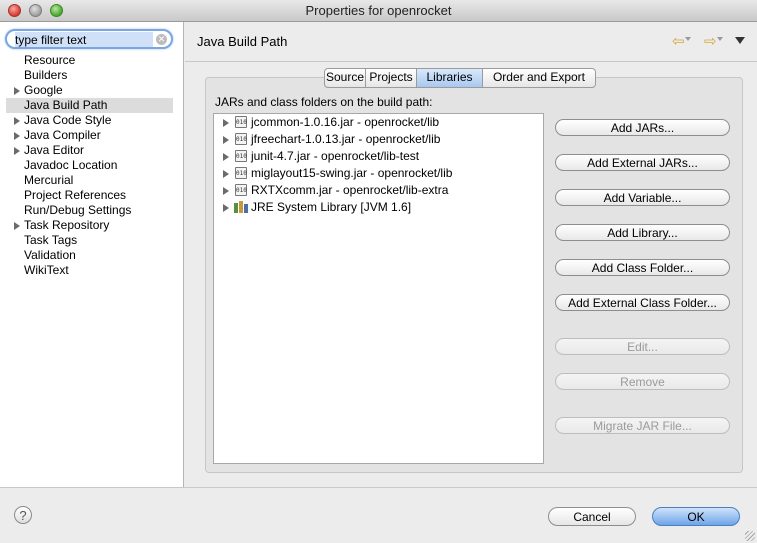  What do you see at coordinates (241, 207) in the screenshot?
I see `library-icon` at bounding box center [241, 207].